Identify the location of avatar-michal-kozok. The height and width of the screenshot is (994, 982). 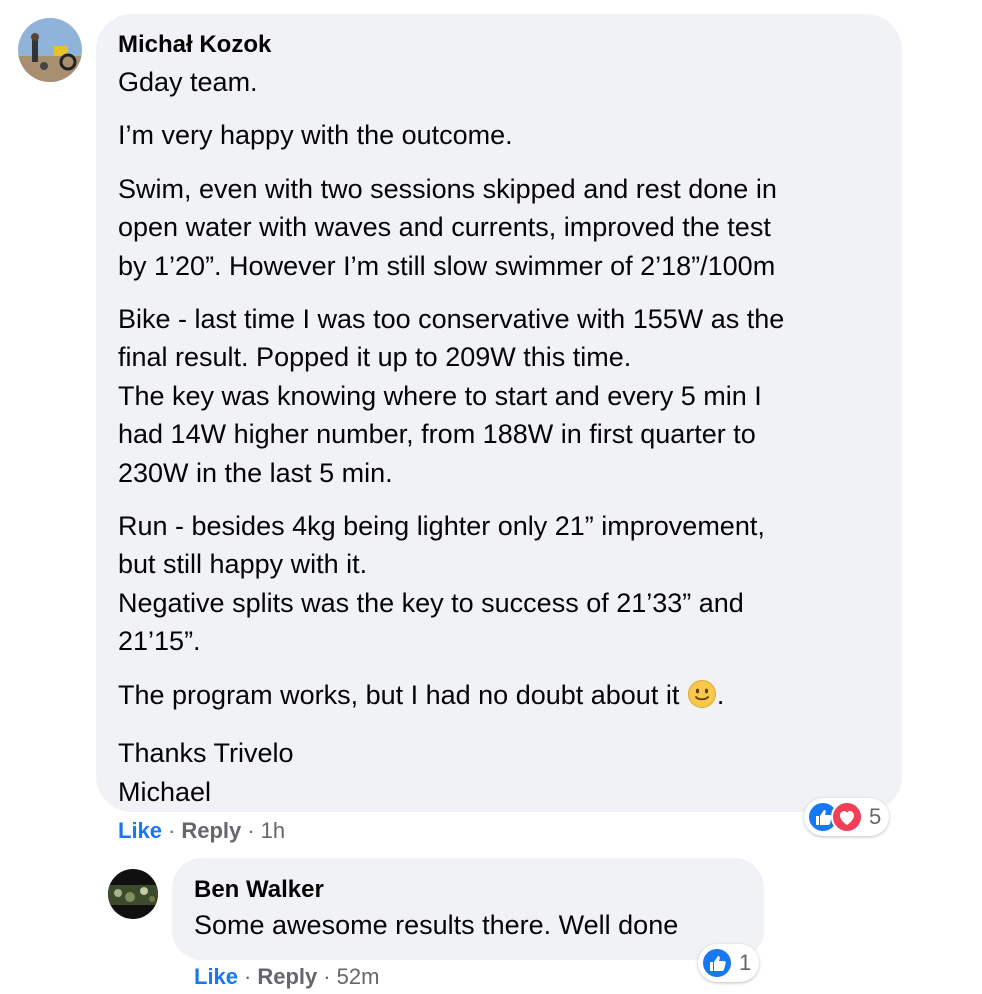
(50, 50).